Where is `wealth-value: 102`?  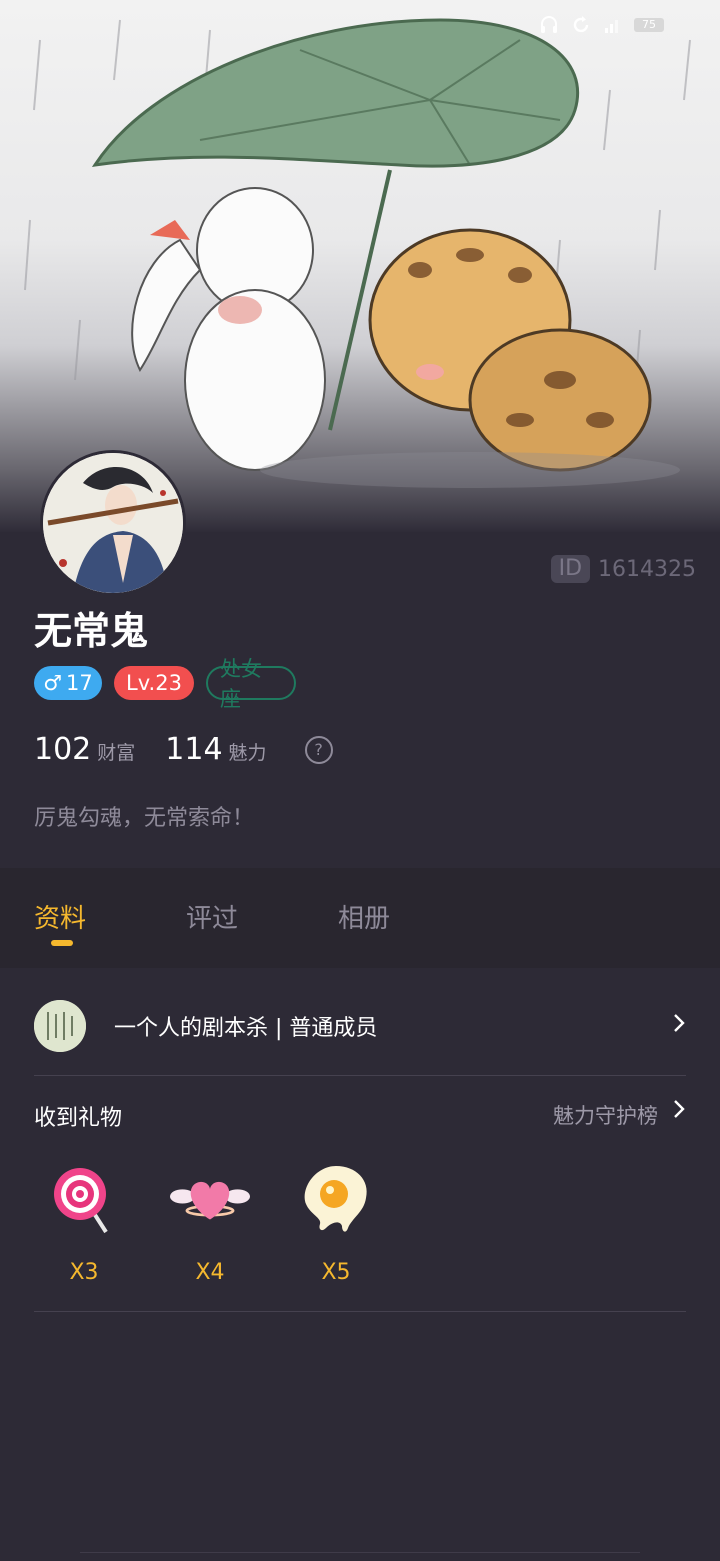
wealth-value: 102 is located at coordinates (63, 749).